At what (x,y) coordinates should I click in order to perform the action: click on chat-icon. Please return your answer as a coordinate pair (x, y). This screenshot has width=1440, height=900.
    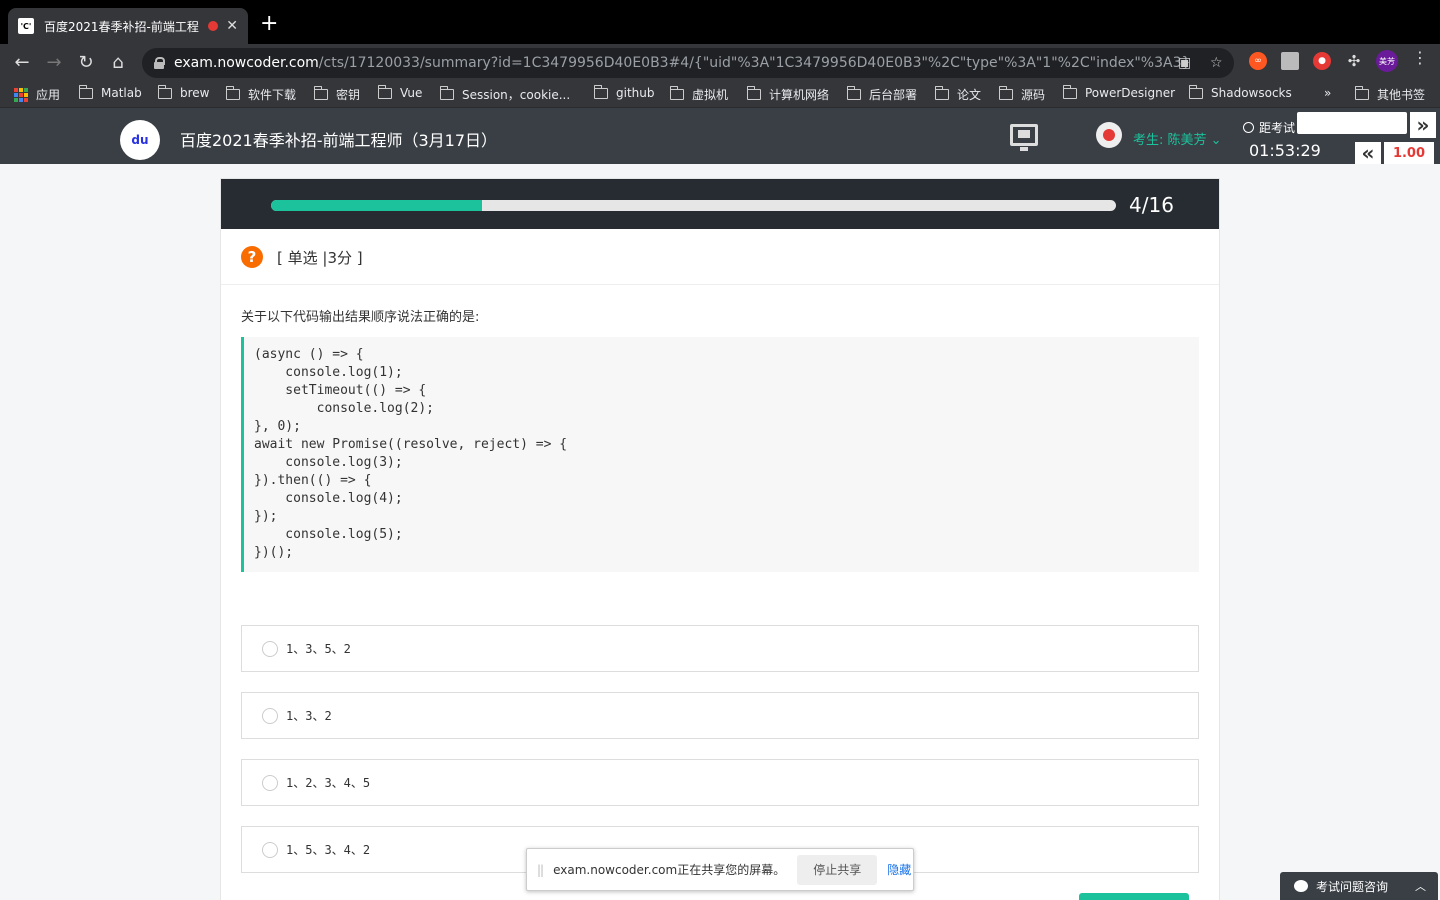
    Looking at the image, I should click on (1301, 886).